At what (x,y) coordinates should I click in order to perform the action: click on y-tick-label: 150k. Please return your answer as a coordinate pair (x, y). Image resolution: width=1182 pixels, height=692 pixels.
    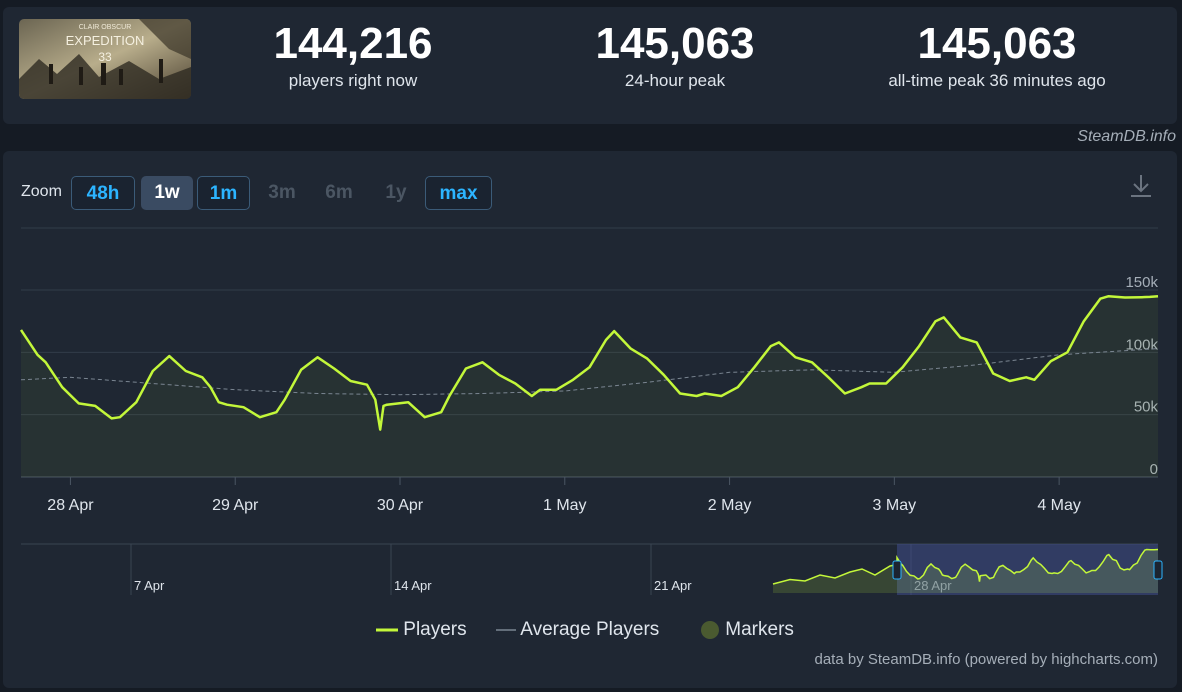
    Looking at the image, I should click on (1141, 282).